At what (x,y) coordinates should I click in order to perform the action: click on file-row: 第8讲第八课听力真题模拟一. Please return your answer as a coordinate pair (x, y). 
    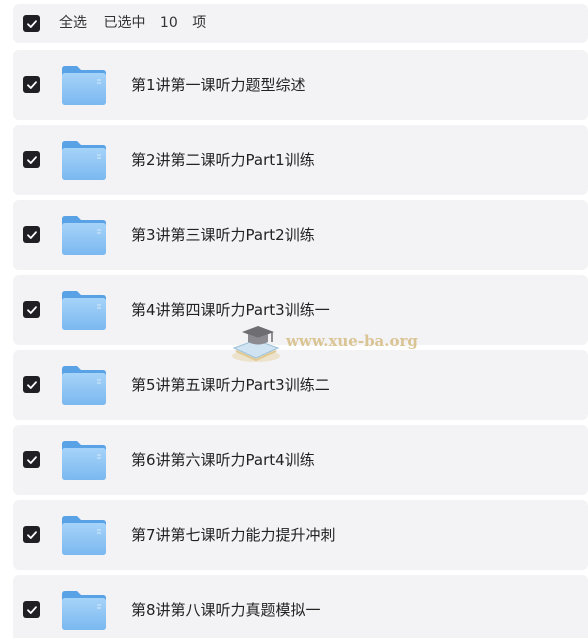
    Looking at the image, I should click on (300, 606).